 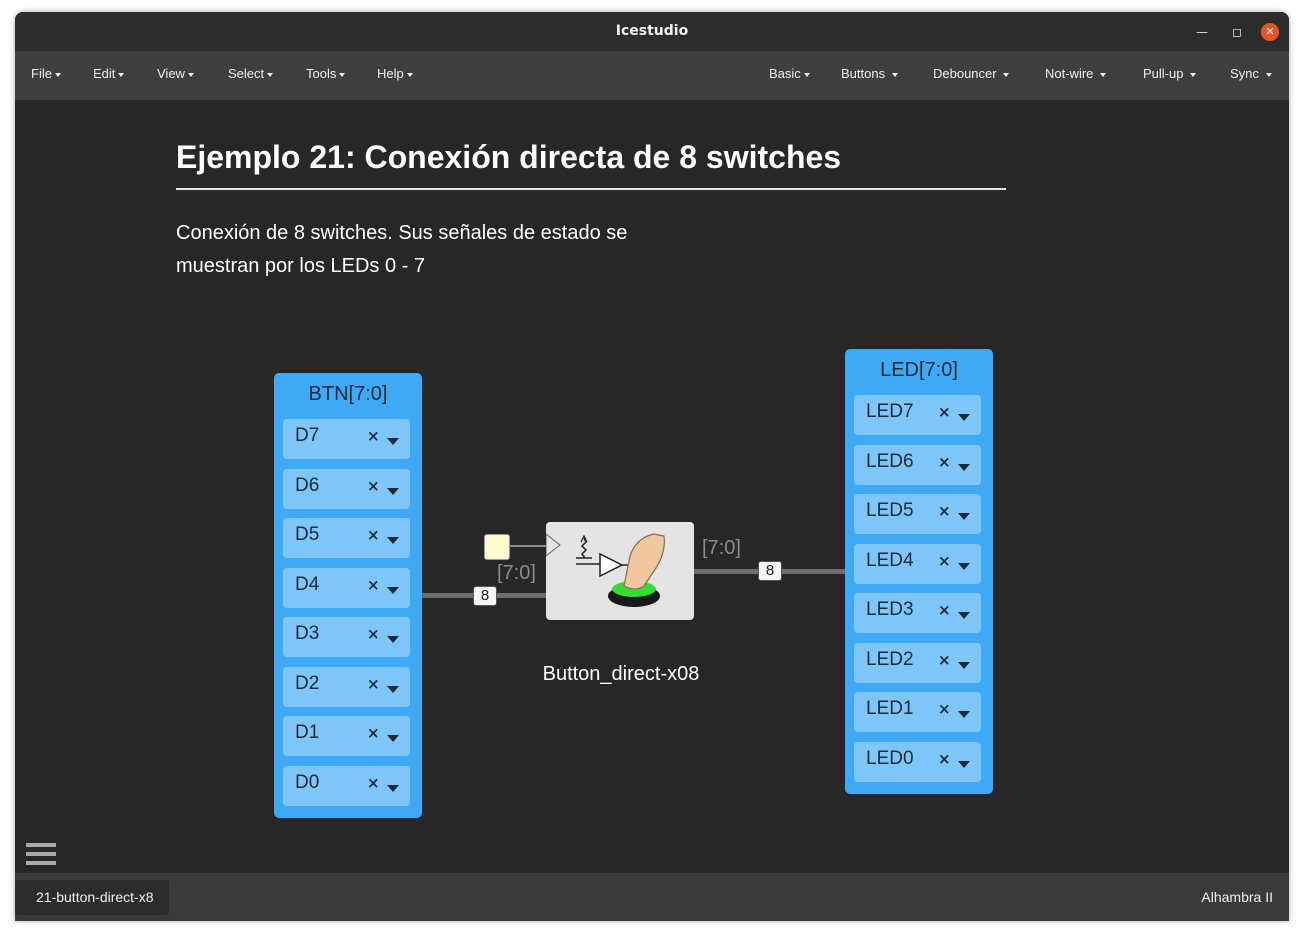 I want to click on menu-file: File, so click(x=46, y=73).